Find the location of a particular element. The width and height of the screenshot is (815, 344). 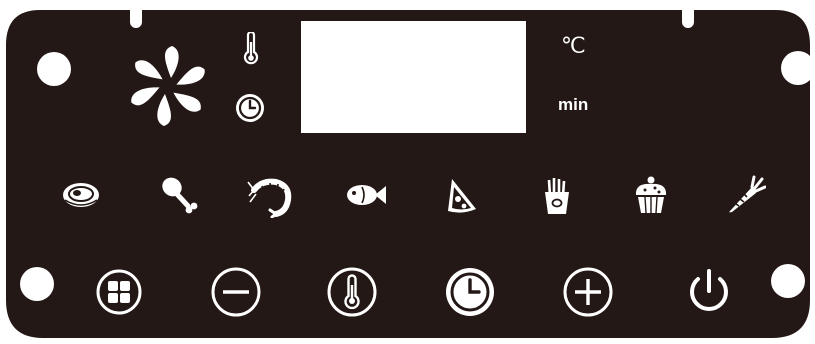

fish-icon is located at coordinates (366, 195).